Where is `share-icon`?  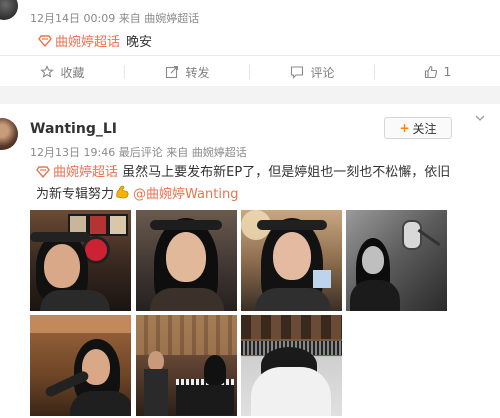
share-icon is located at coordinates (172, 72).